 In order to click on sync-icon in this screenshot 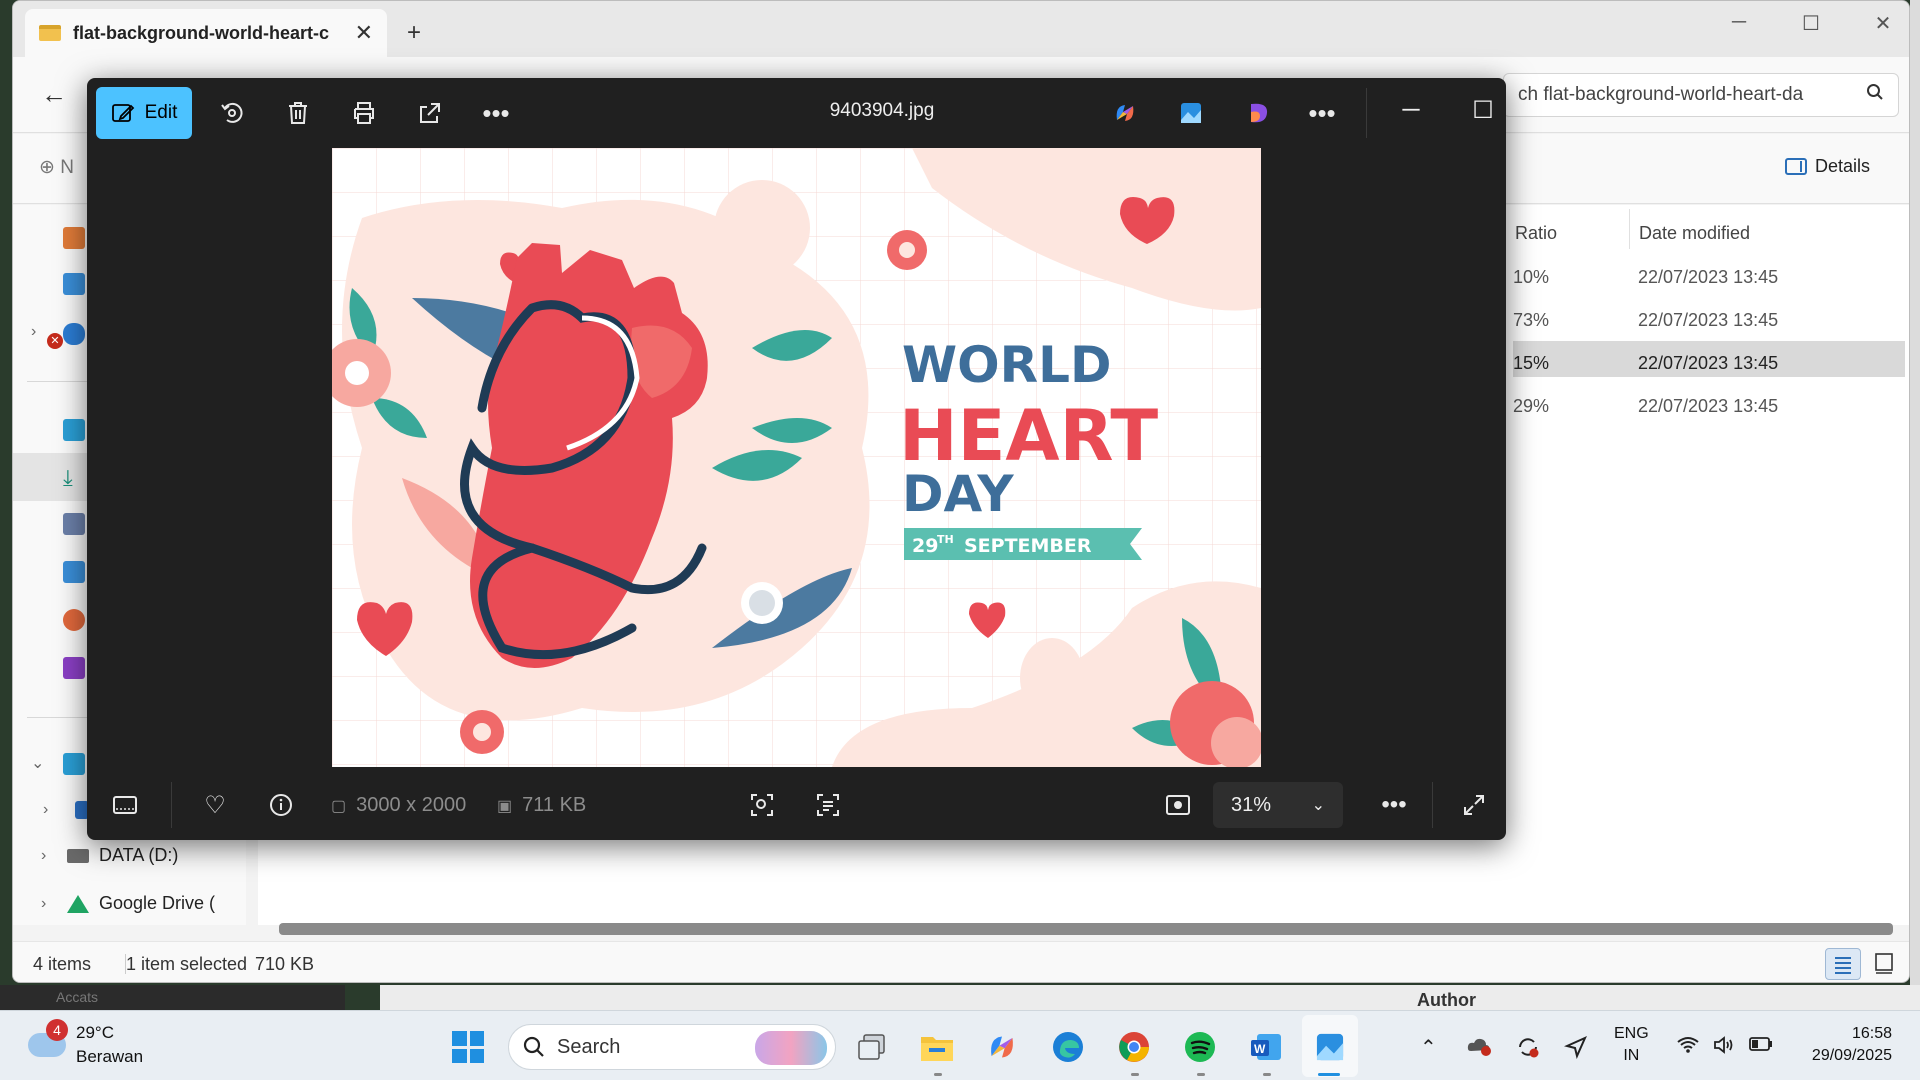, I will do `click(1528, 1050)`.